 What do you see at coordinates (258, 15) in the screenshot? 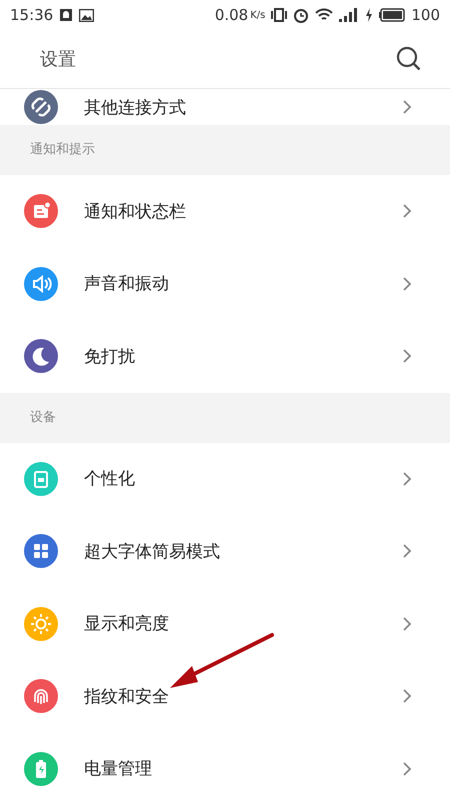
I see `speed-unit: K/s` at bounding box center [258, 15].